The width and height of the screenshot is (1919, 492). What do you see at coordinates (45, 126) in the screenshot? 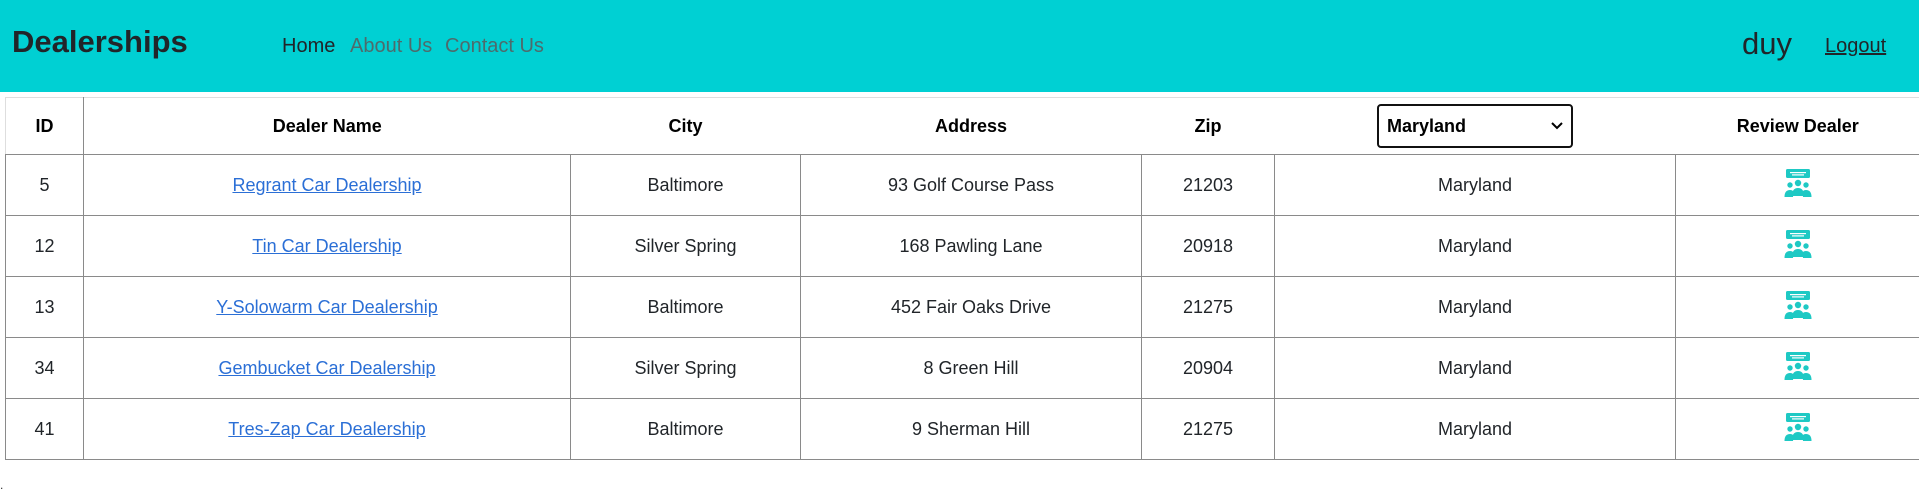
I see `header-id: ID` at bounding box center [45, 126].